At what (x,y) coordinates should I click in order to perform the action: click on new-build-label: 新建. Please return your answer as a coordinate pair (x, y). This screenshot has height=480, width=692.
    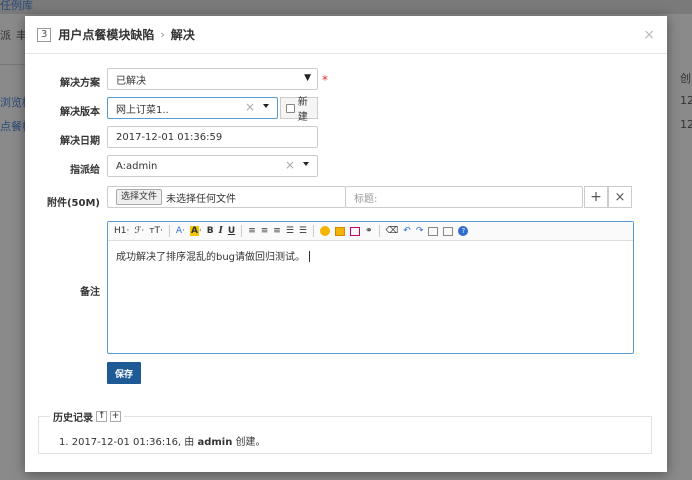
    Looking at the image, I should click on (302, 110).